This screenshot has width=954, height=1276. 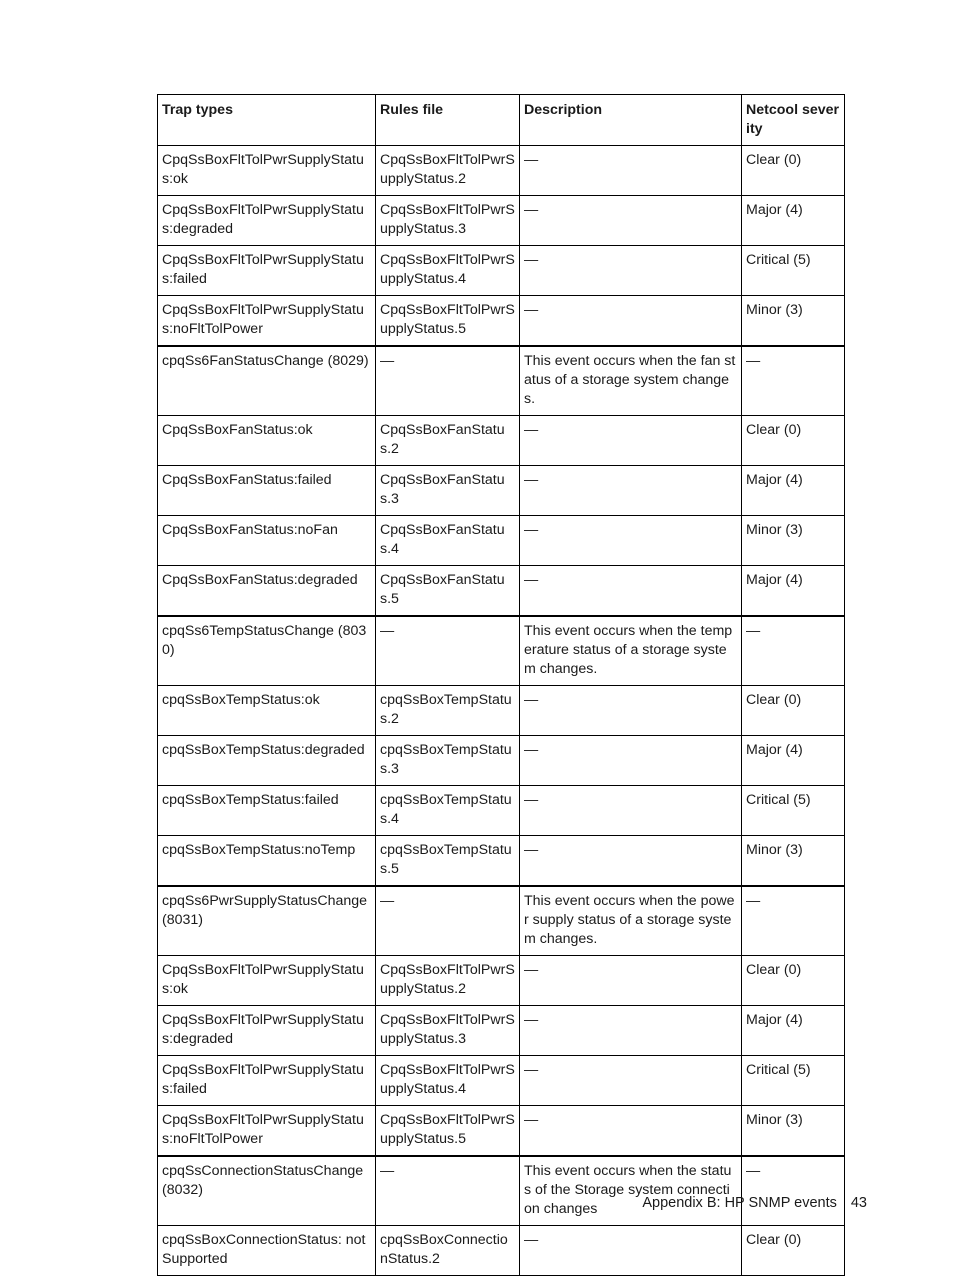 I want to click on trap-type-cell: cpqSsBoxTempStatus:degraded, so click(x=266, y=760).